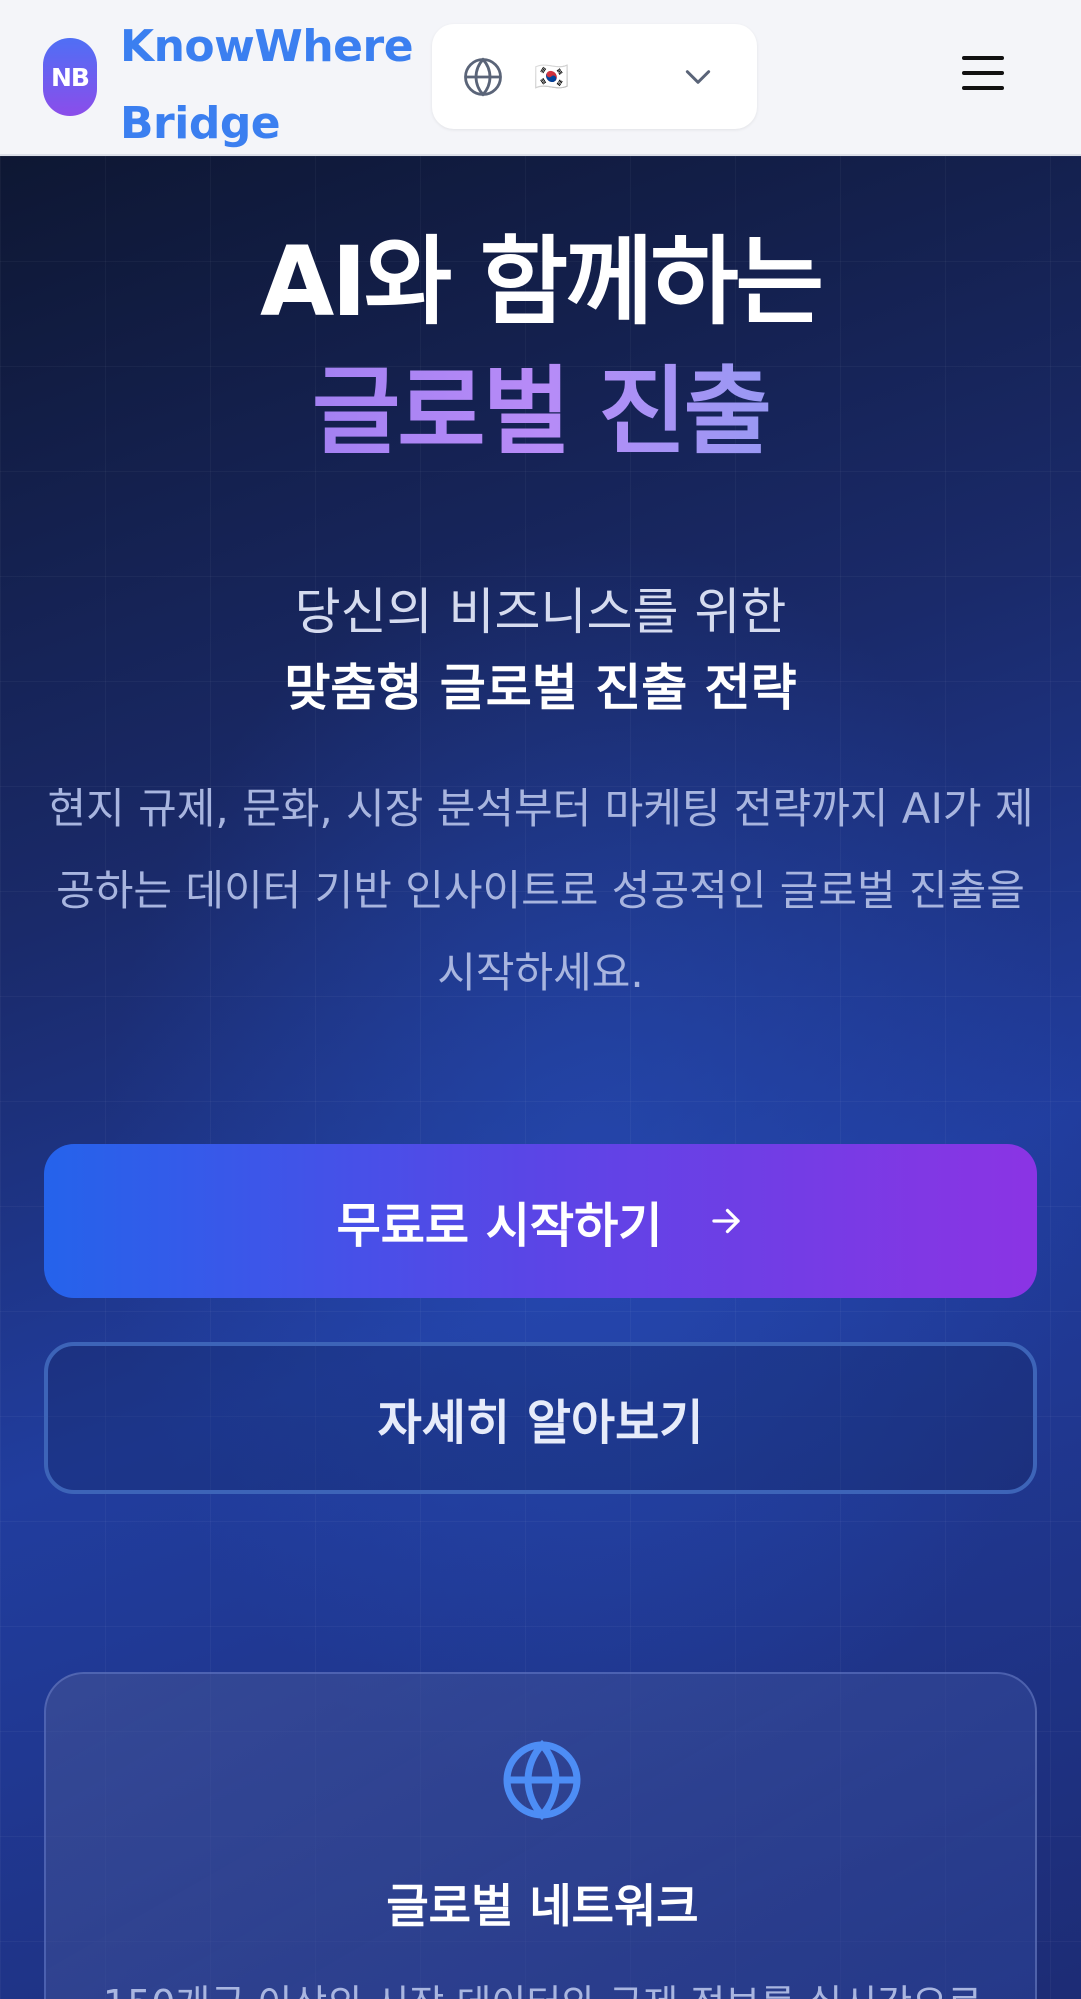  What do you see at coordinates (499, 1226) in the screenshot?
I see `start-free-label: 무료로 시작하기` at bounding box center [499, 1226].